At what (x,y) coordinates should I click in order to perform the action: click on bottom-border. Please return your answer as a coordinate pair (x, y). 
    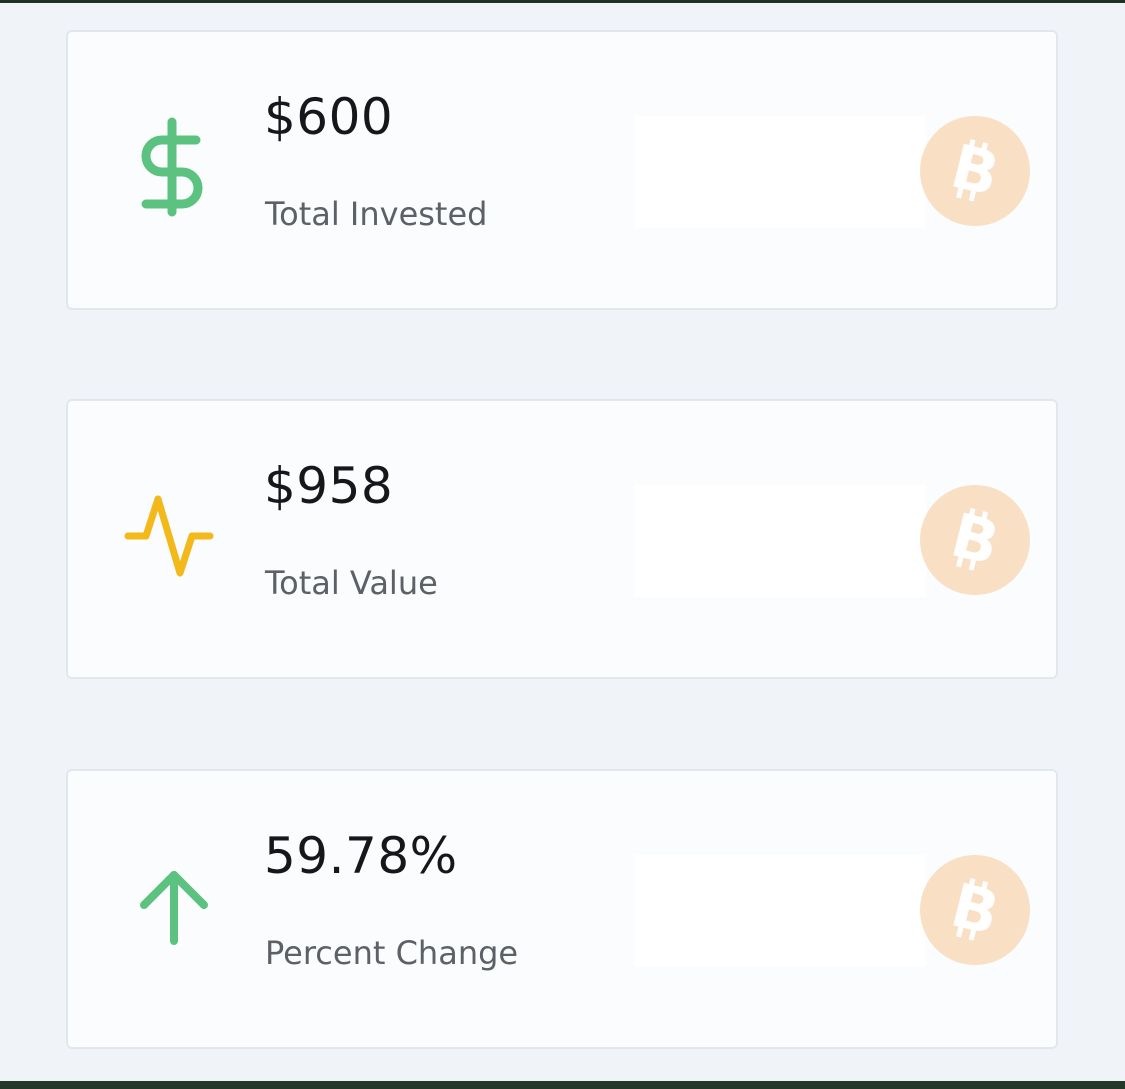
    Looking at the image, I should click on (562, 1085).